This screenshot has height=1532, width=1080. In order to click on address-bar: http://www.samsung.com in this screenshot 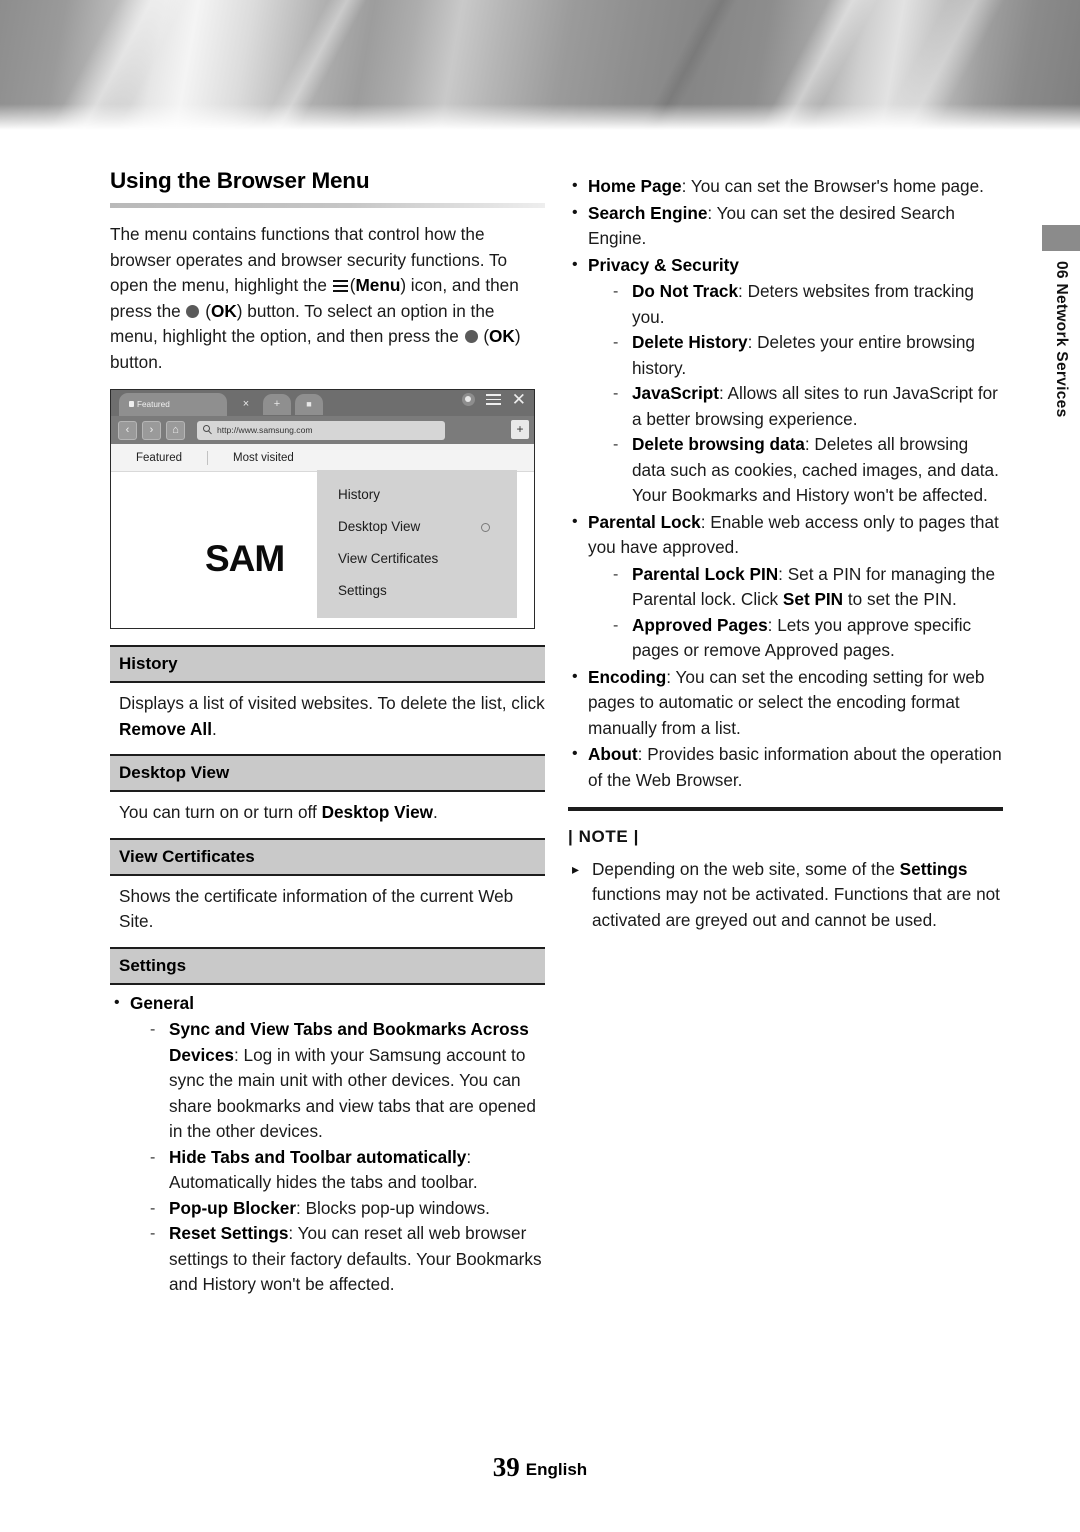, I will do `click(321, 430)`.